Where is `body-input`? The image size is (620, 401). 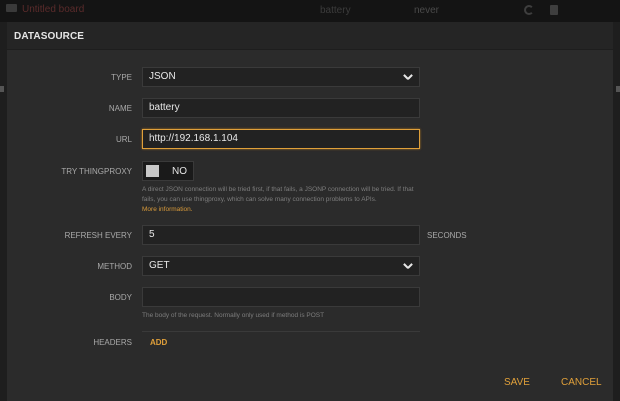
body-input is located at coordinates (281, 297).